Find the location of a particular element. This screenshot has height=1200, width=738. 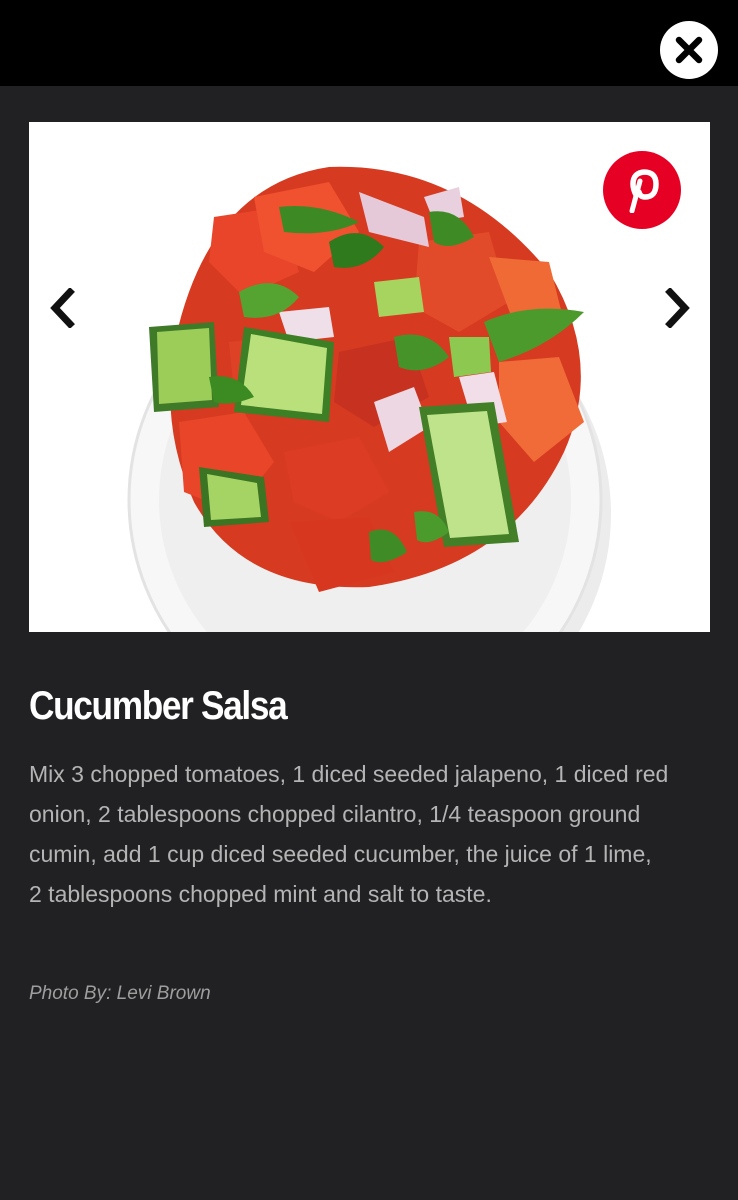

pinterest-share-button is located at coordinates (642, 190).